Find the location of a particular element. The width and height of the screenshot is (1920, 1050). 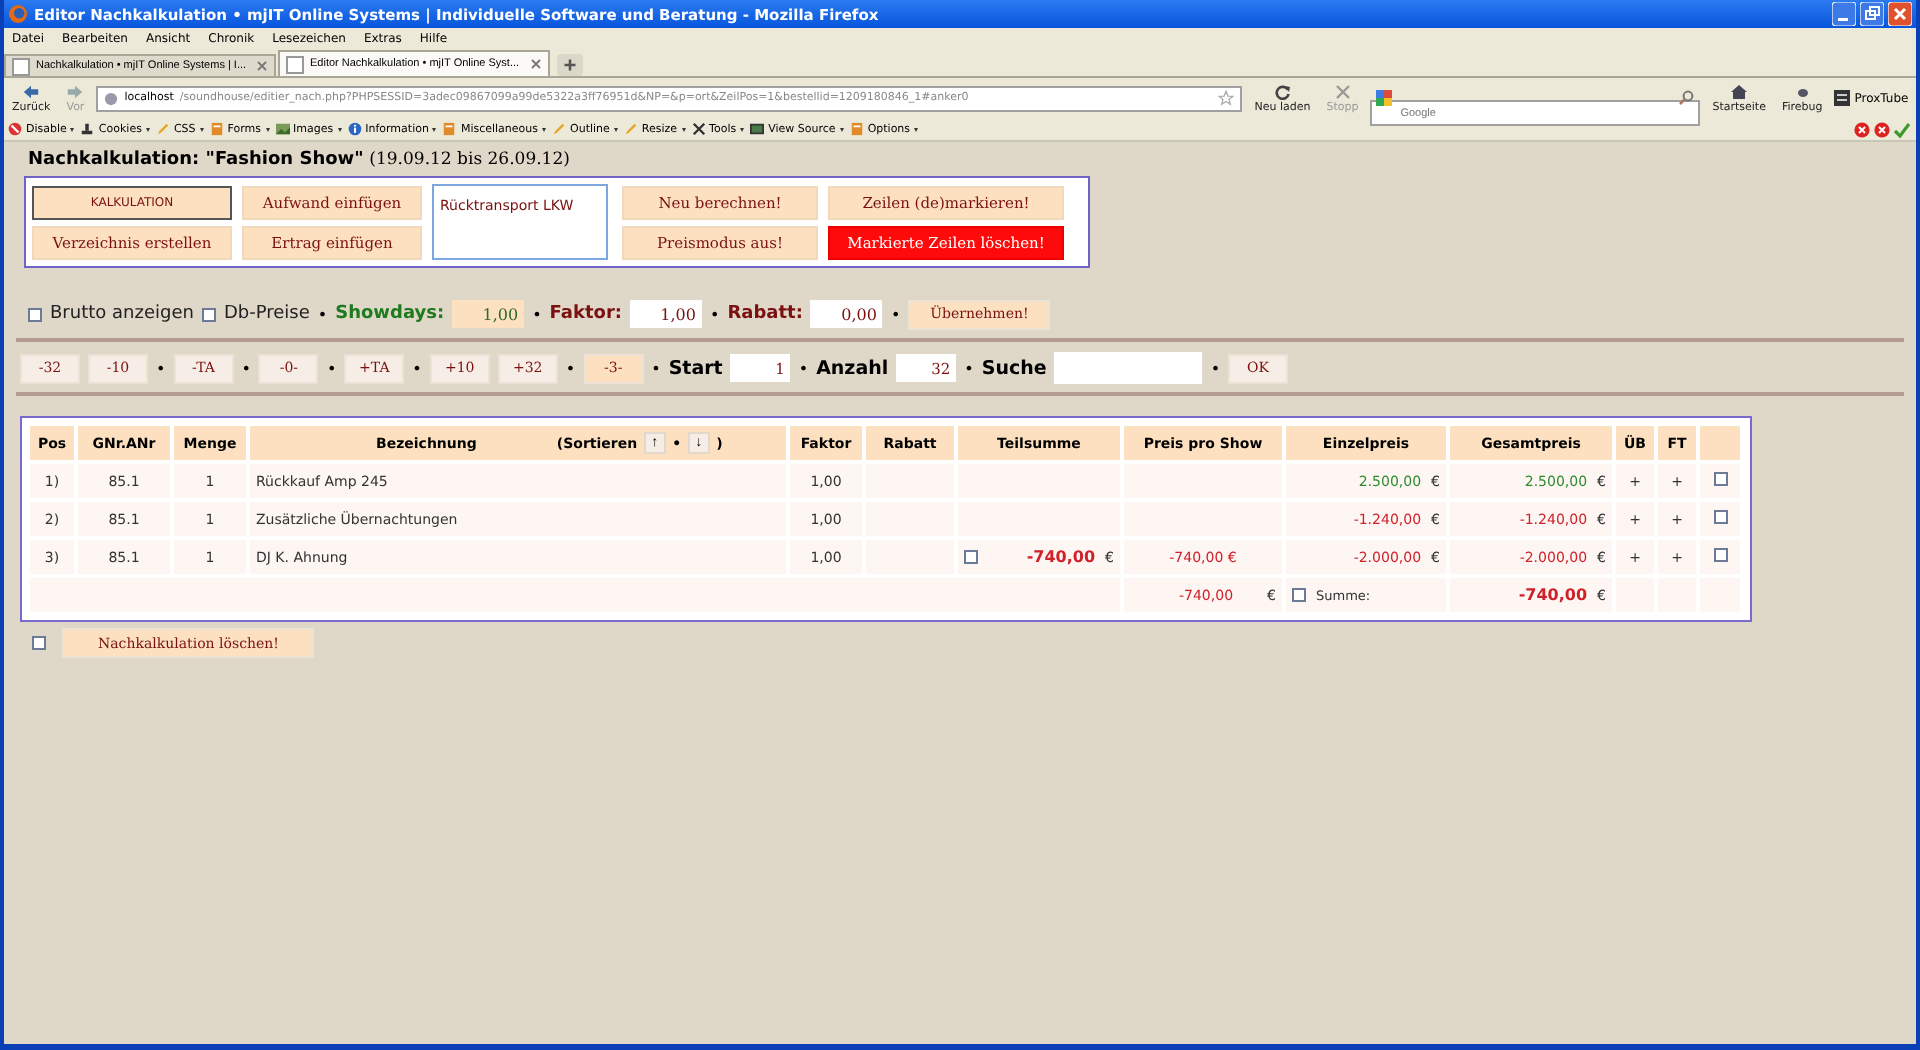

check-icon is located at coordinates (1902, 129).